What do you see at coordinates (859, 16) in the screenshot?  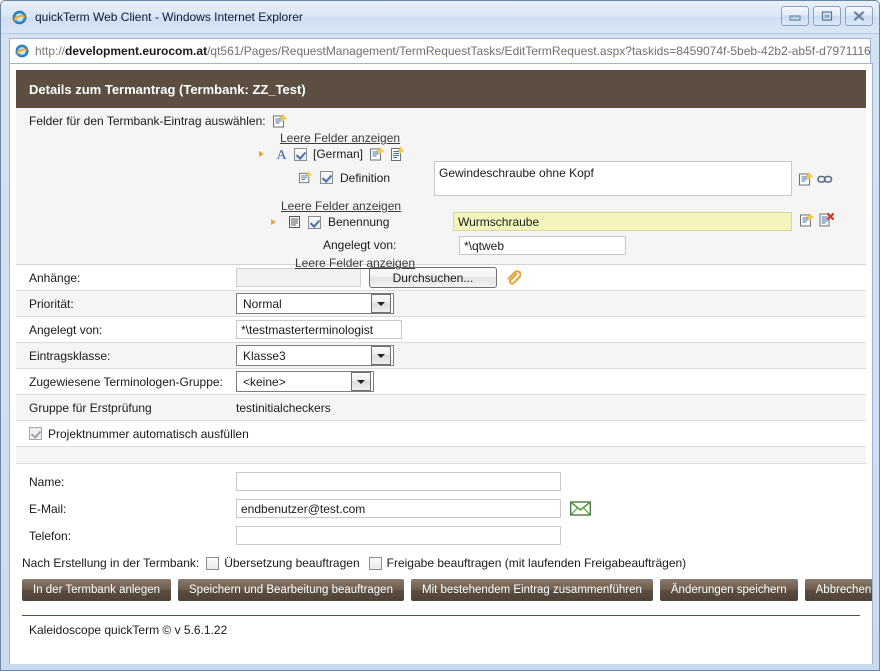 I see `close-button` at bounding box center [859, 16].